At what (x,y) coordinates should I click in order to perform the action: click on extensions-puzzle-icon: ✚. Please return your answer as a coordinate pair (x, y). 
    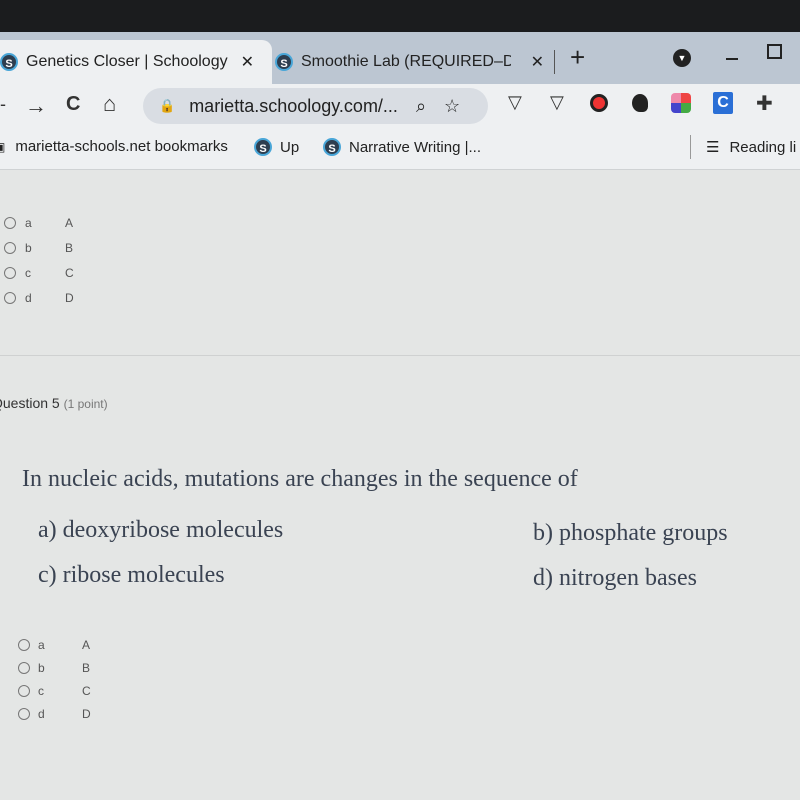
    Looking at the image, I should click on (764, 103).